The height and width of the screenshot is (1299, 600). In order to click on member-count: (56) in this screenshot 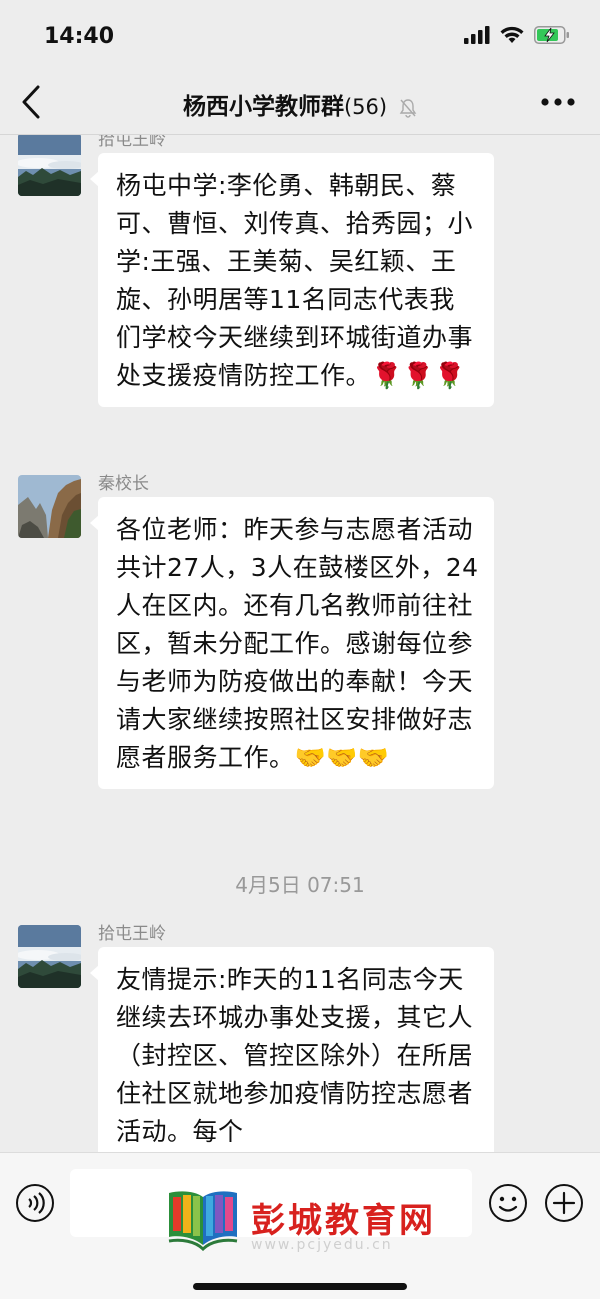, I will do `click(365, 107)`.